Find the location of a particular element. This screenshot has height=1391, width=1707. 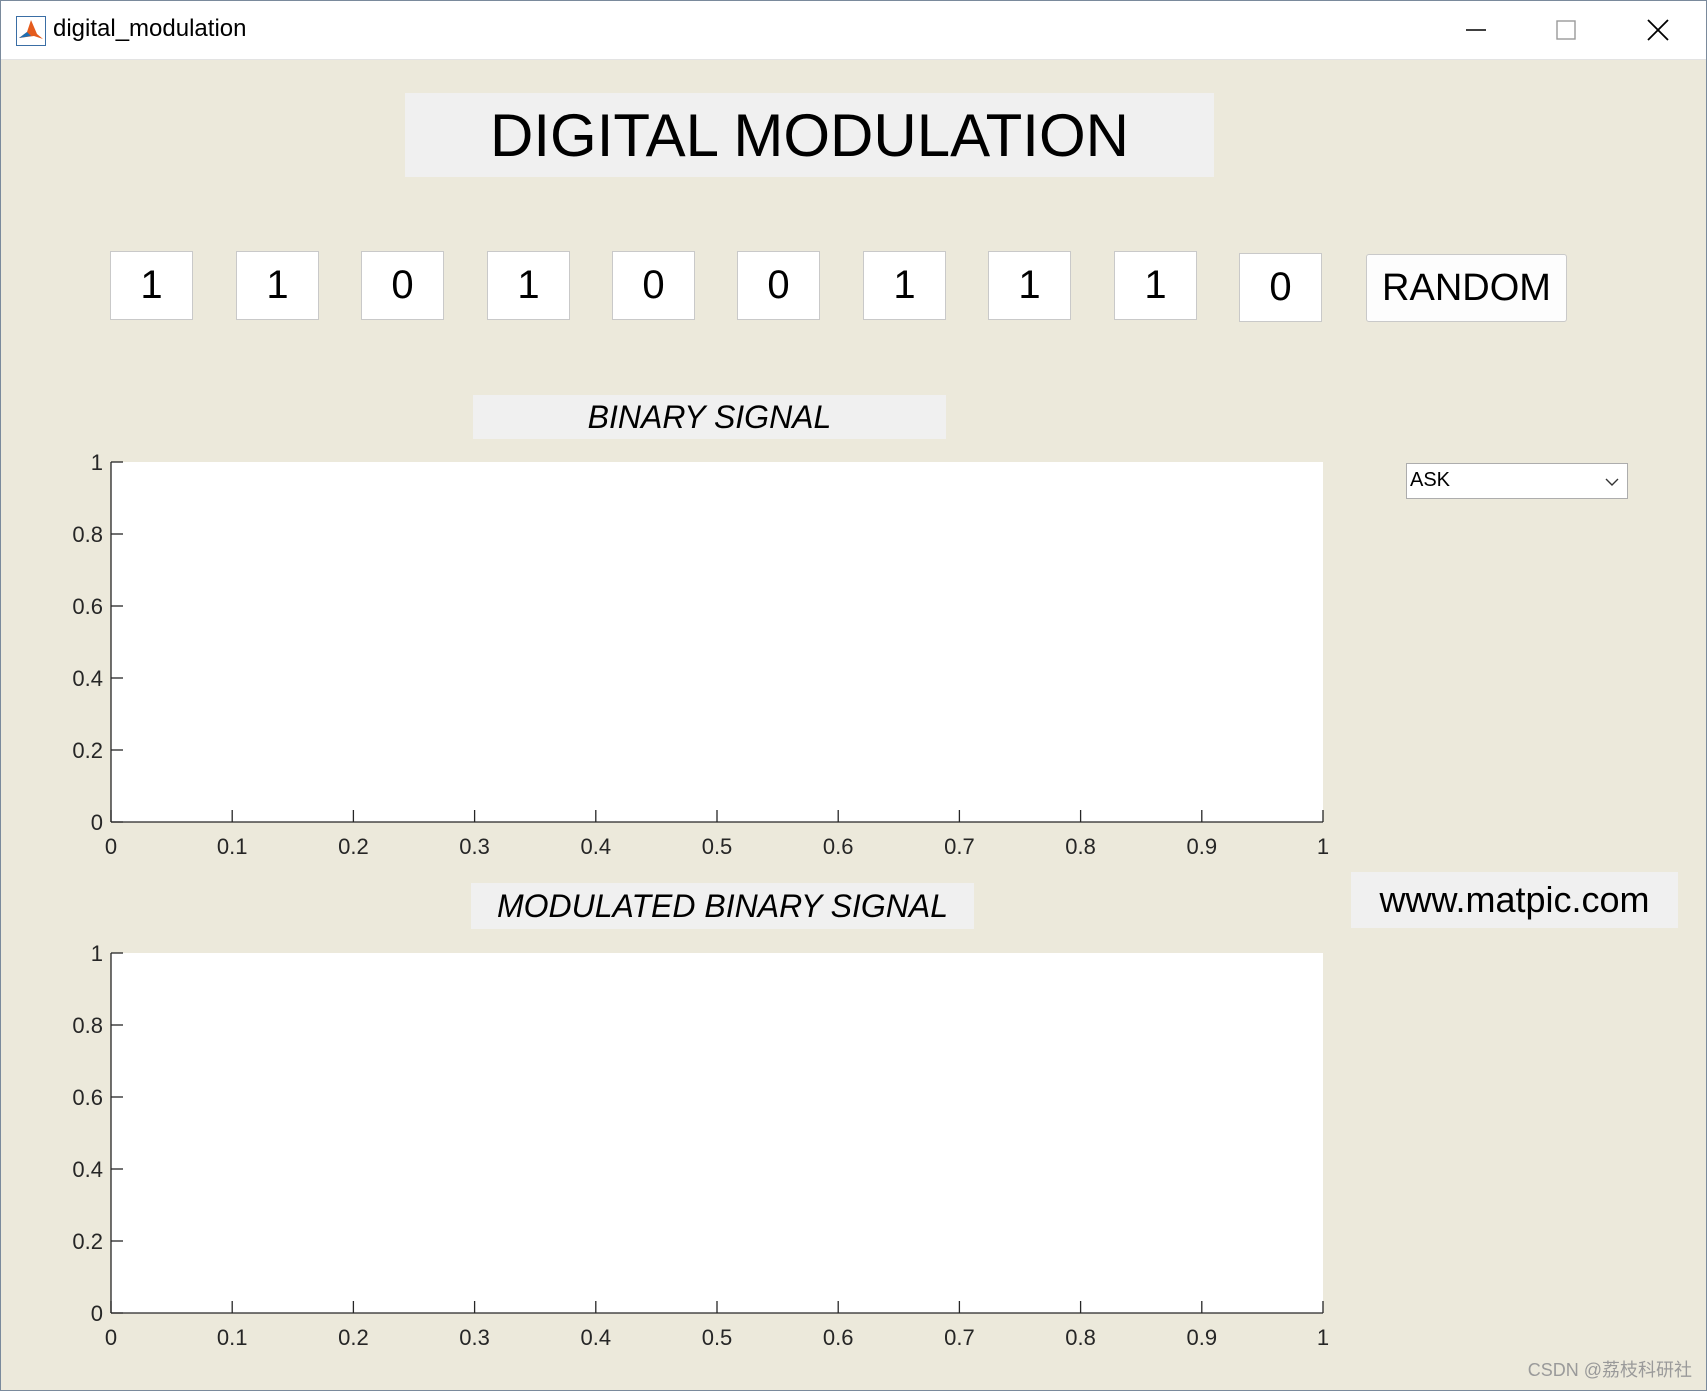

bit-input-2: 1 is located at coordinates (277, 285).